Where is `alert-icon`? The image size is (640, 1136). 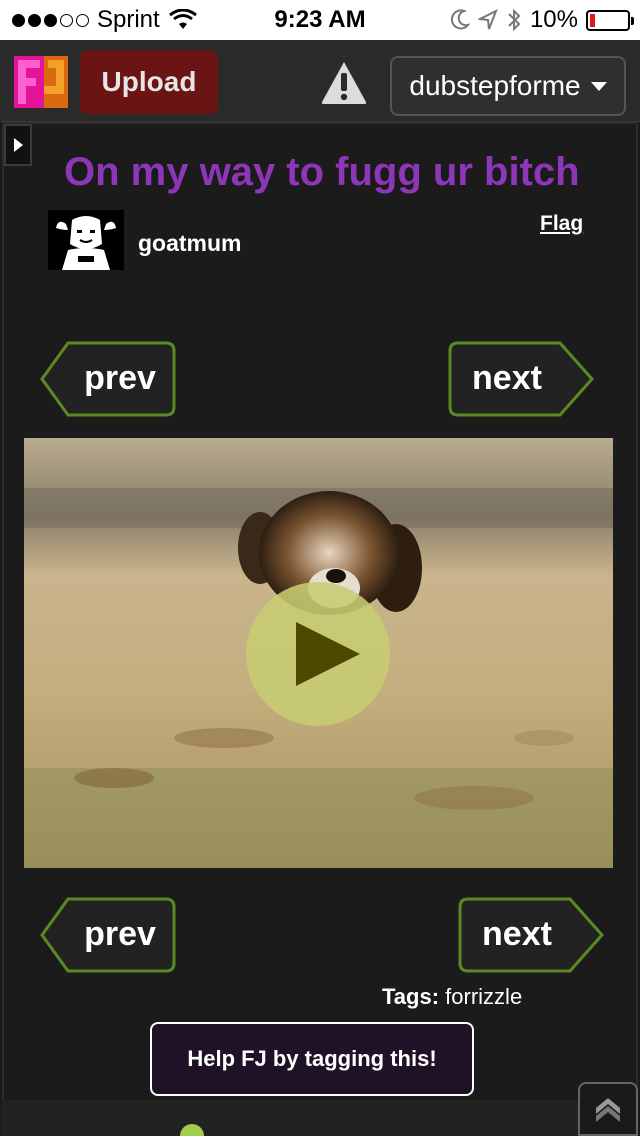
alert-icon is located at coordinates (344, 83).